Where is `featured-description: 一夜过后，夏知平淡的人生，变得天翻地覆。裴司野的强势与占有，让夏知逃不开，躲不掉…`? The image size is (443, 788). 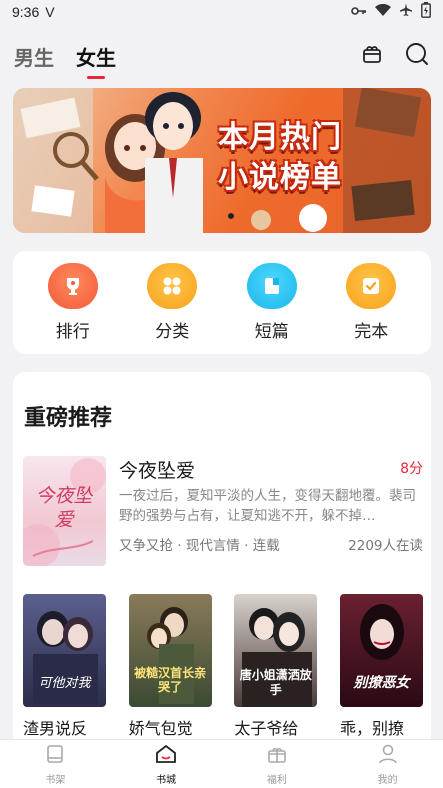 featured-description: 一夜过后，夏知平淡的人生，变得天翻地覆。裴司野的强势与占有，让夏知逃不开，躲不掉… is located at coordinates (267, 506).